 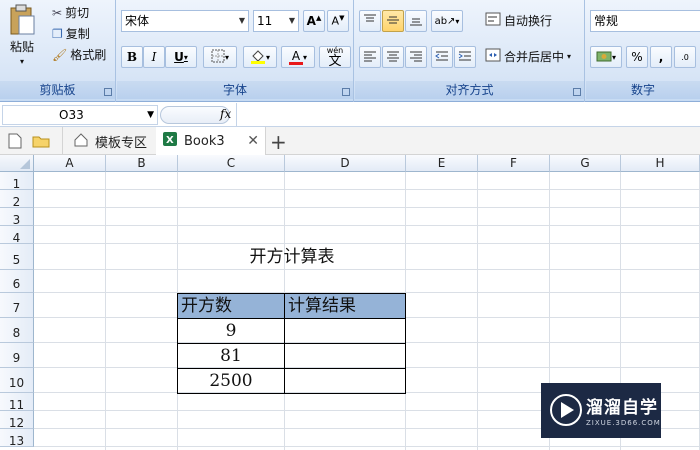 What do you see at coordinates (17, 257) in the screenshot?
I see `row-header-5: 5` at bounding box center [17, 257].